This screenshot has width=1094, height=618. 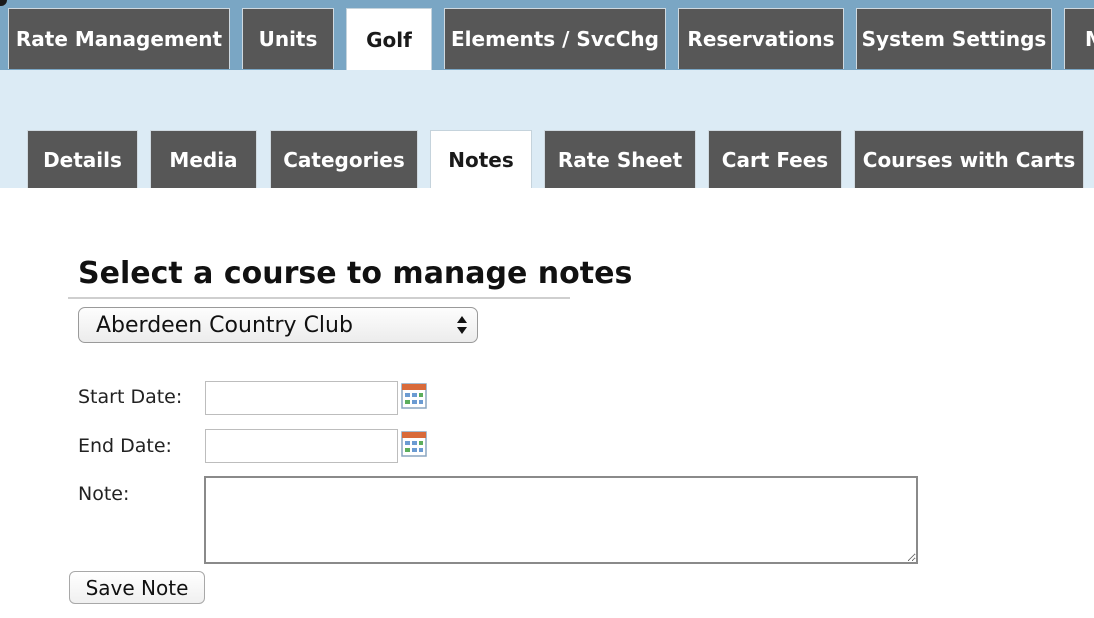 I want to click on subtab-rate-sheet: Rate Sheet, so click(x=620, y=159).